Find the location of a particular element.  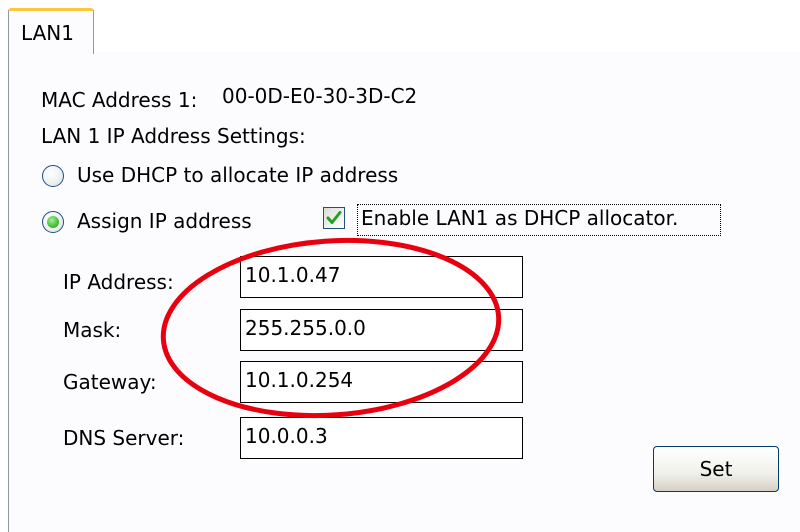

dns-server-field: 10.0.0.3 is located at coordinates (381, 438).